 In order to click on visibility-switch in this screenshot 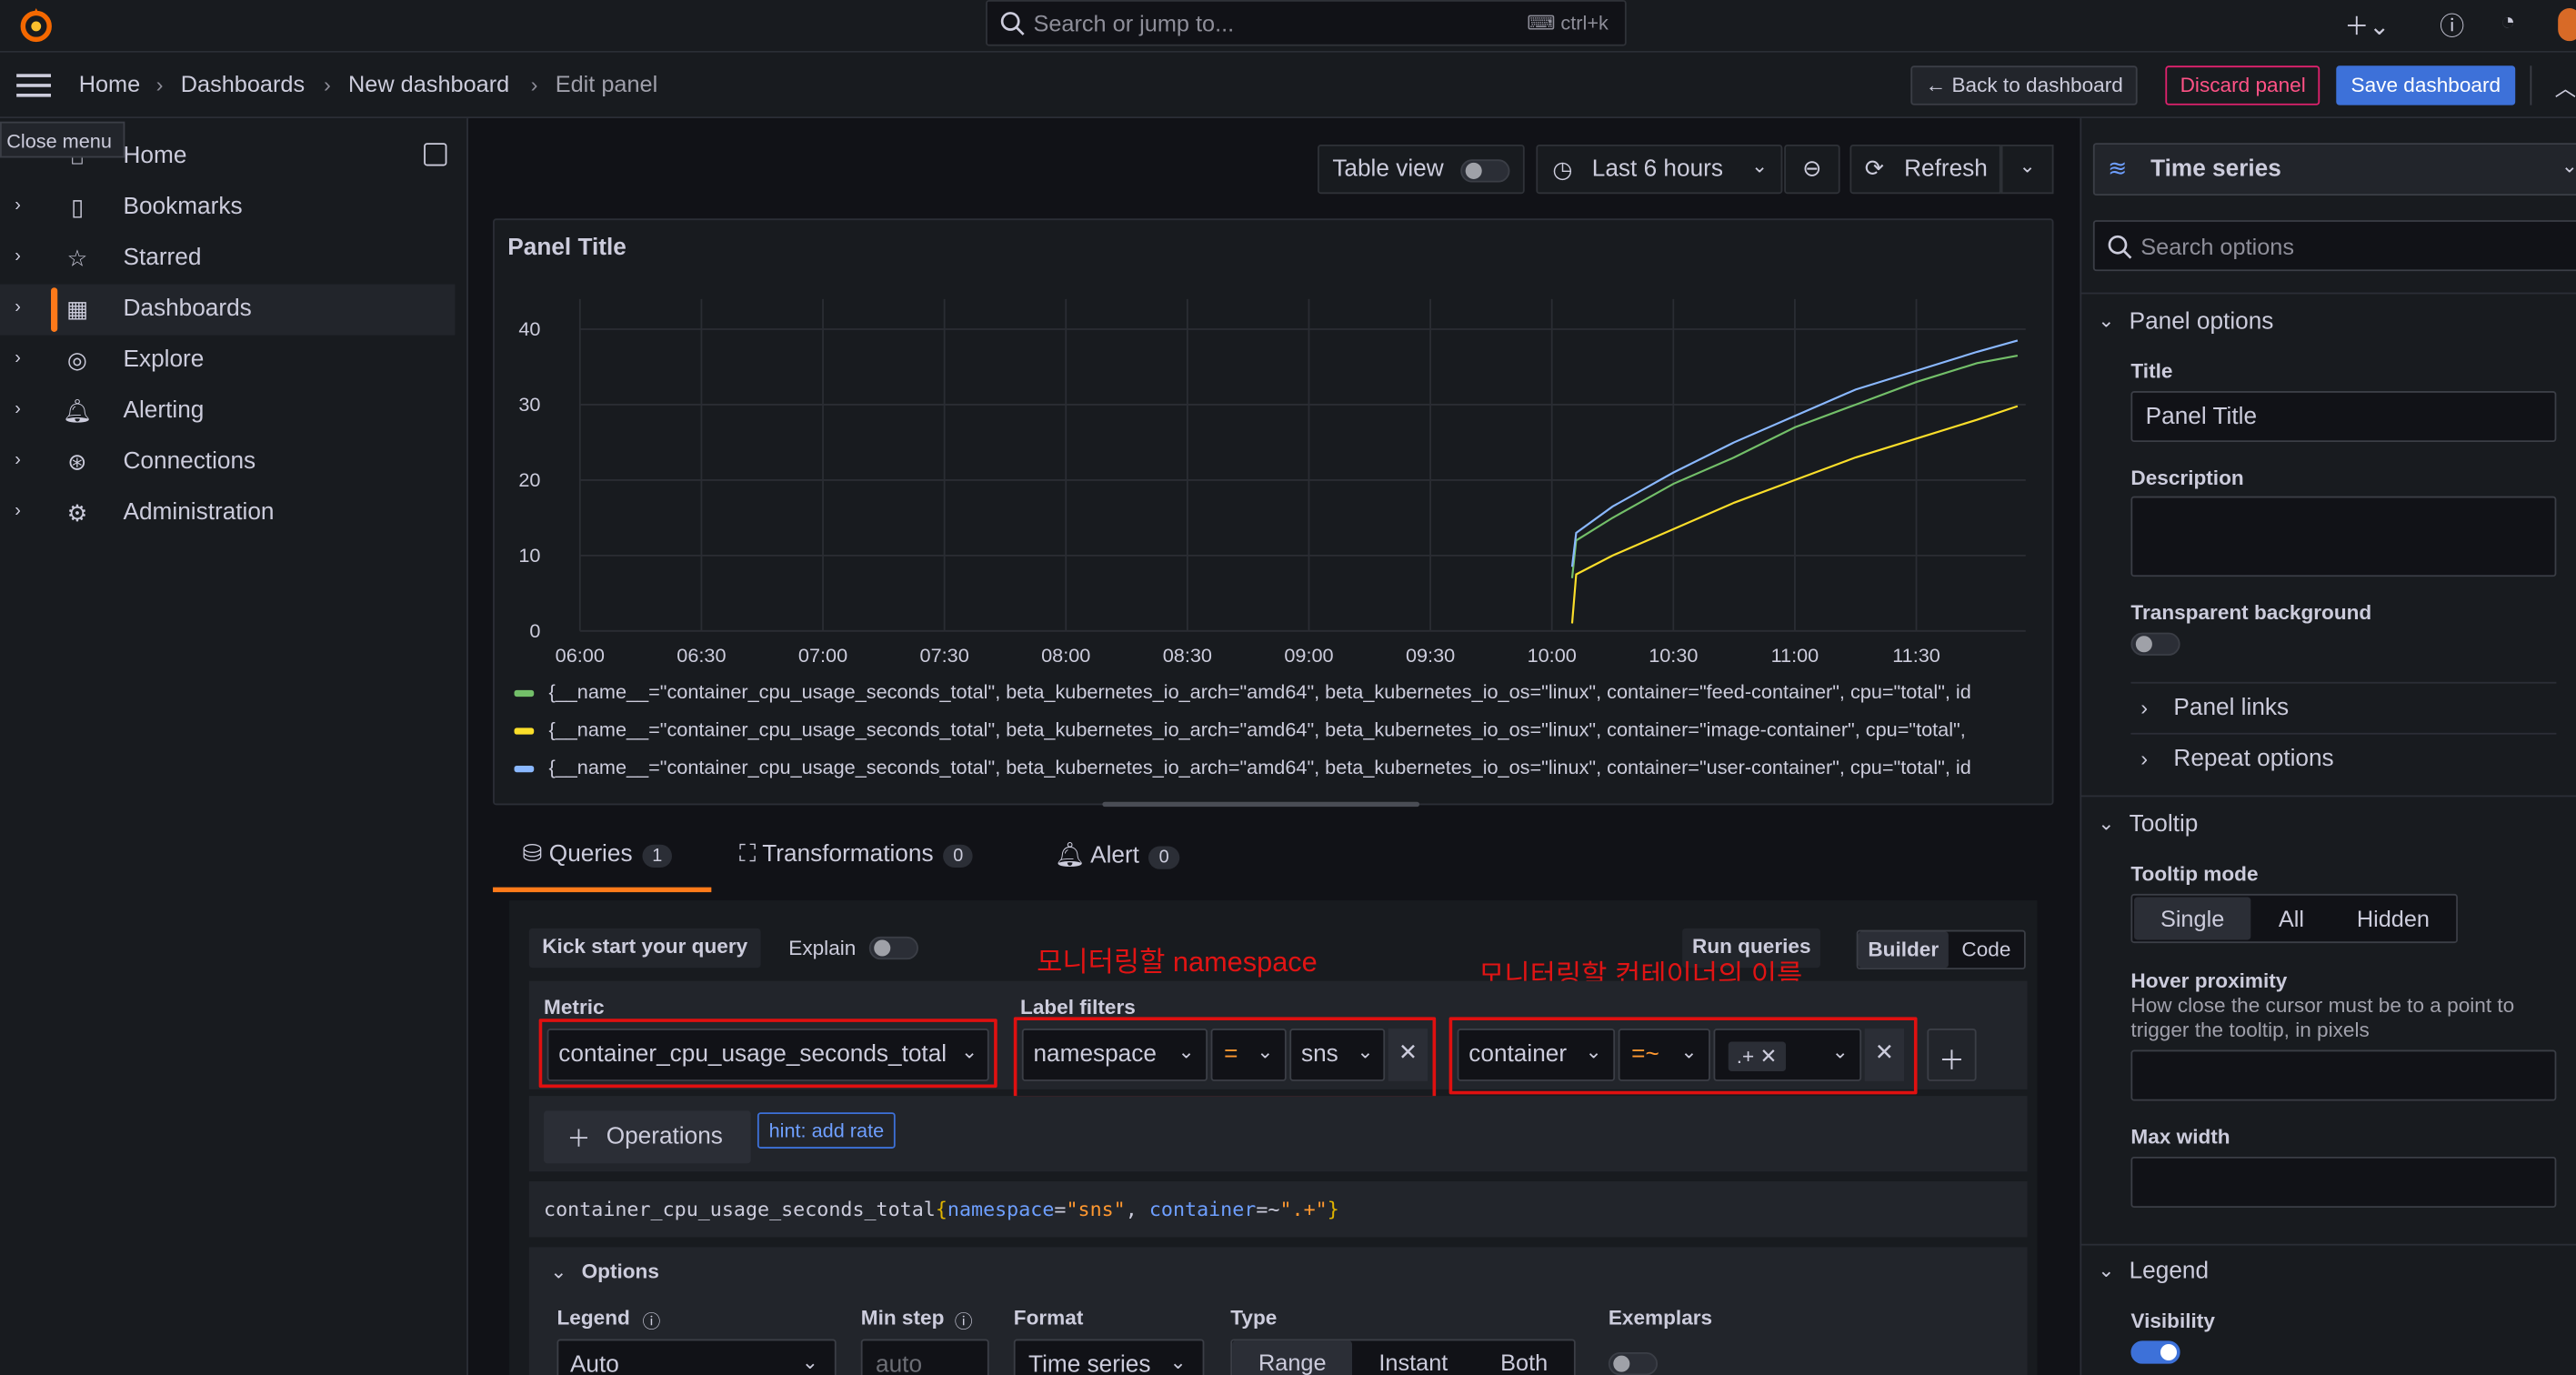, I will do `click(2155, 1352)`.